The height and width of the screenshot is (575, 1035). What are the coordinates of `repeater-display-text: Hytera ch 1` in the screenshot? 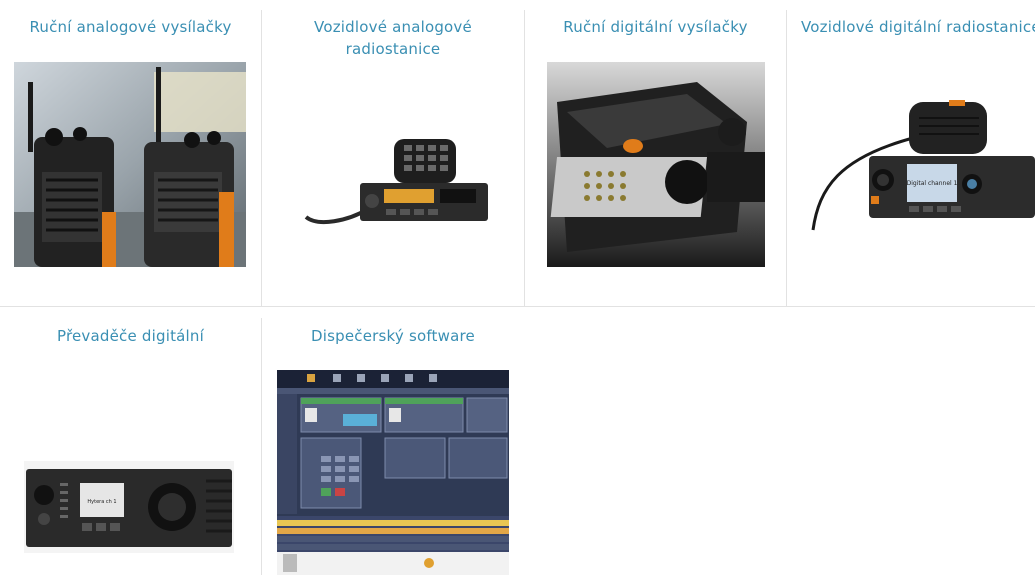 It's located at (101, 502).